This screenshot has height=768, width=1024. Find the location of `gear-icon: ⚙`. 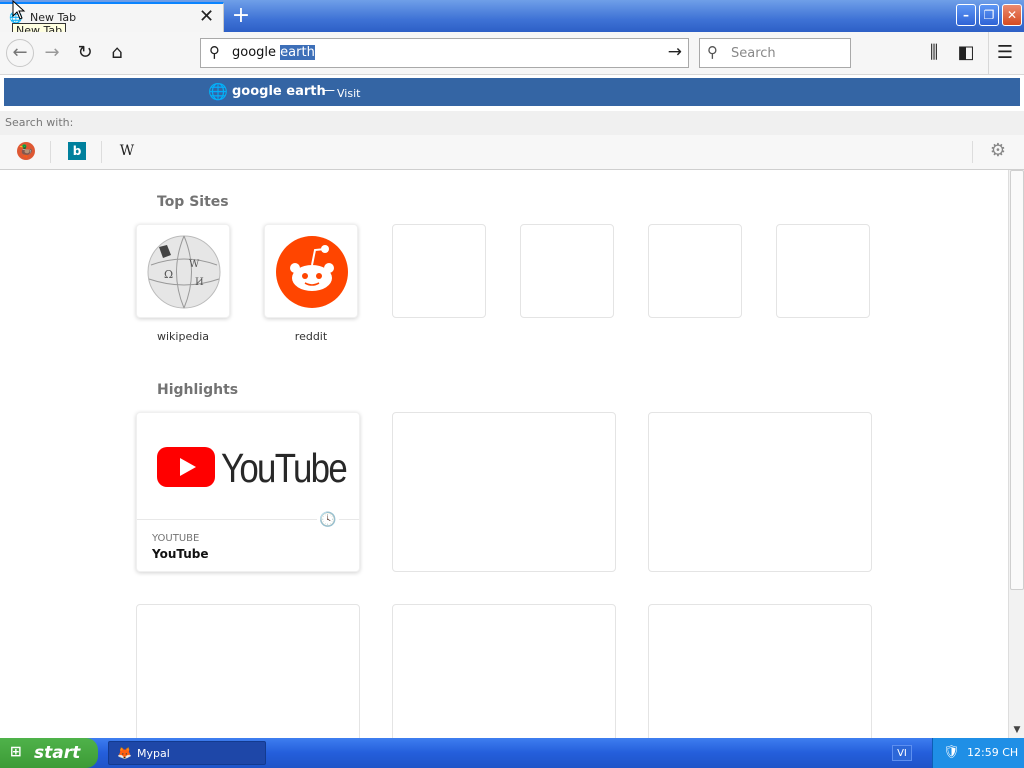

gear-icon: ⚙ is located at coordinates (998, 151).